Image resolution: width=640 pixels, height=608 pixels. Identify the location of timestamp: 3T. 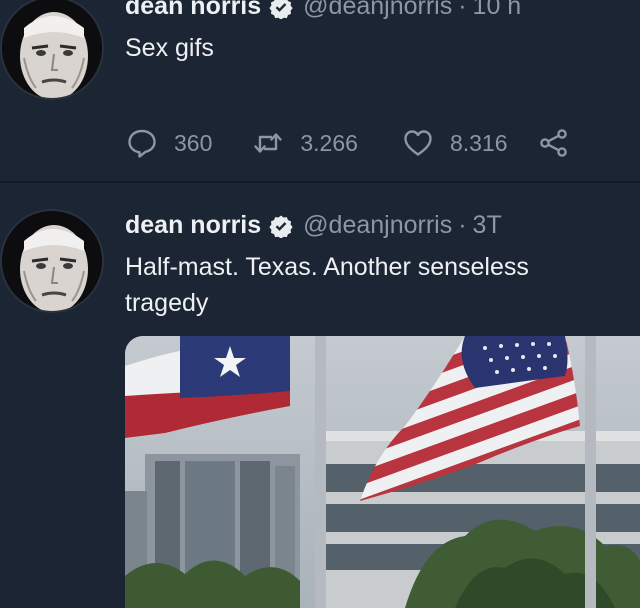
(487, 225).